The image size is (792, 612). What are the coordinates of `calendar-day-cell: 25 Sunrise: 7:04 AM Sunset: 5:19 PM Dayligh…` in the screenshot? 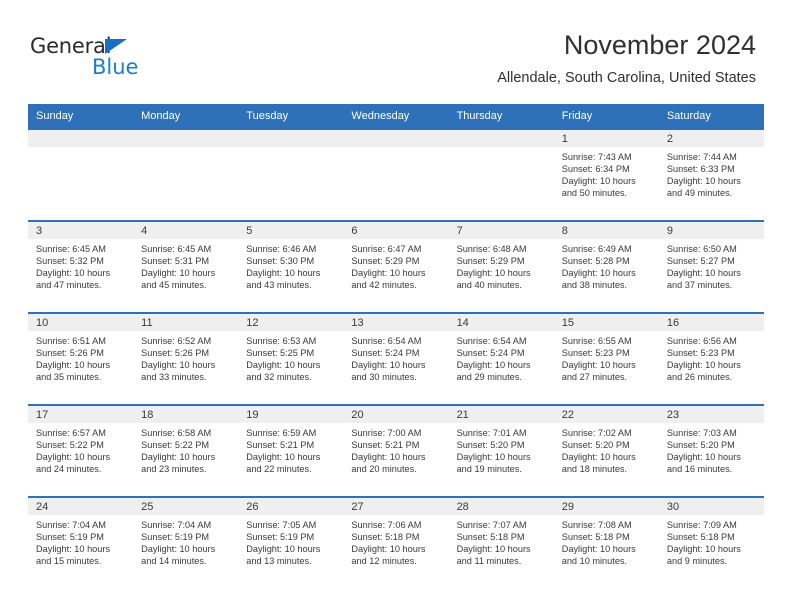 It's located at (186, 542).